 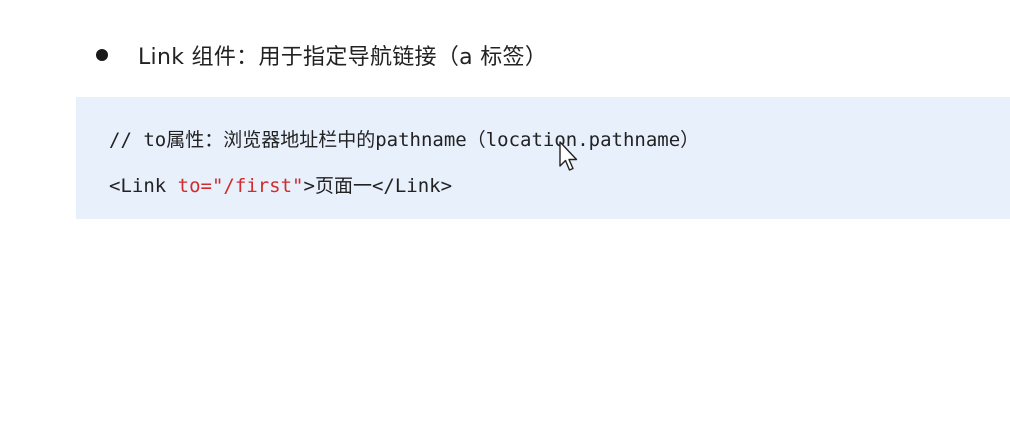 I want to click on code-tag-close: >, so click(x=309, y=186).